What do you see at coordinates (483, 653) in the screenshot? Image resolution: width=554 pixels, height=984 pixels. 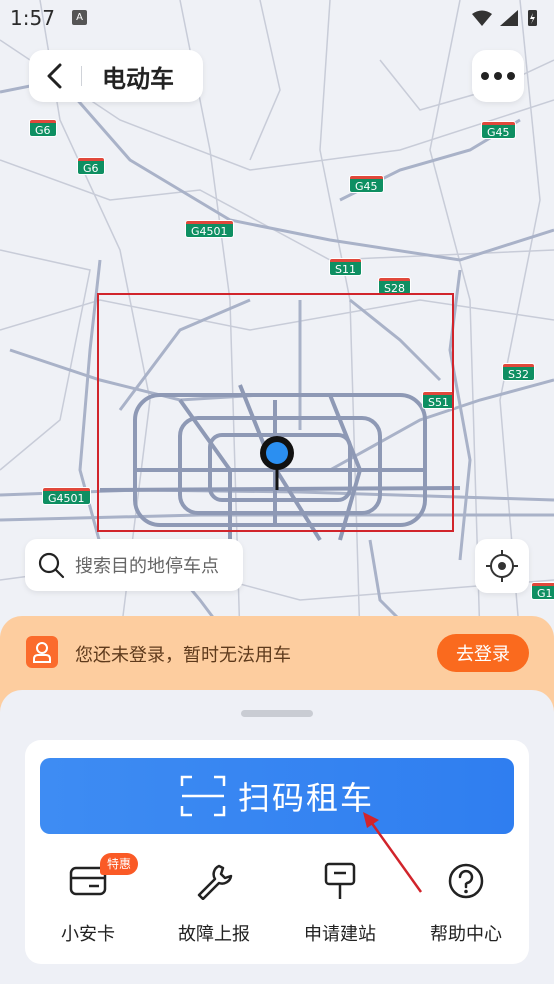 I see `login-button: 去登录` at bounding box center [483, 653].